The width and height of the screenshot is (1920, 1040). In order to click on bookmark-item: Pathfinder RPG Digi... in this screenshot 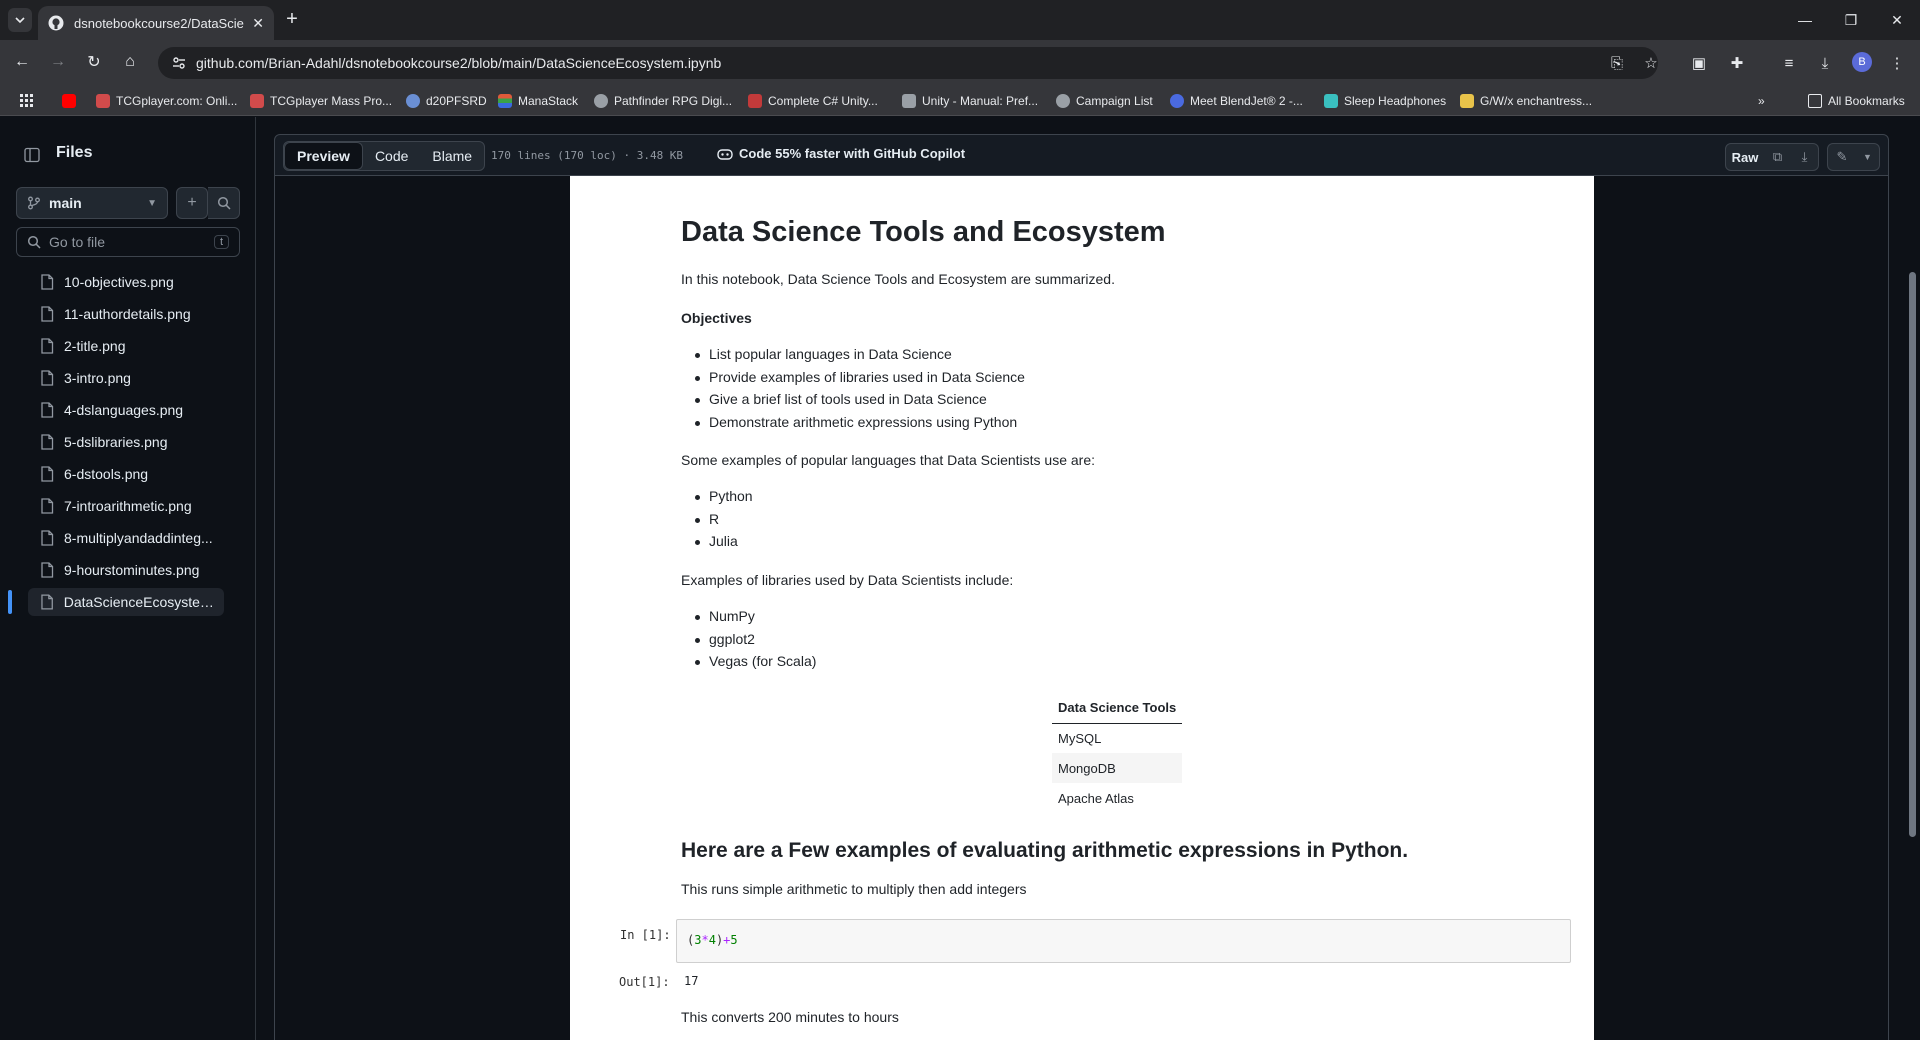, I will do `click(663, 101)`.